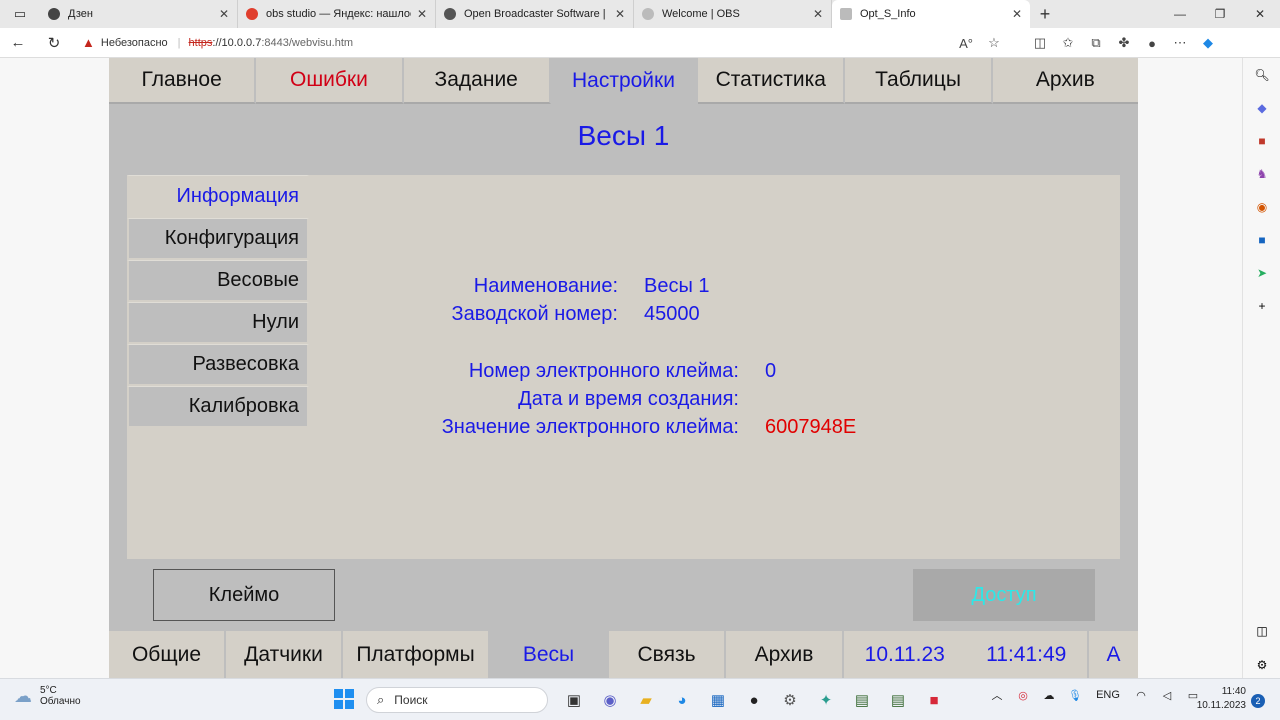 The height and width of the screenshot is (720, 1280). What do you see at coordinates (966, 654) in the screenshot?
I see `datetime-display: 10.11.23 11:41:49` at bounding box center [966, 654].